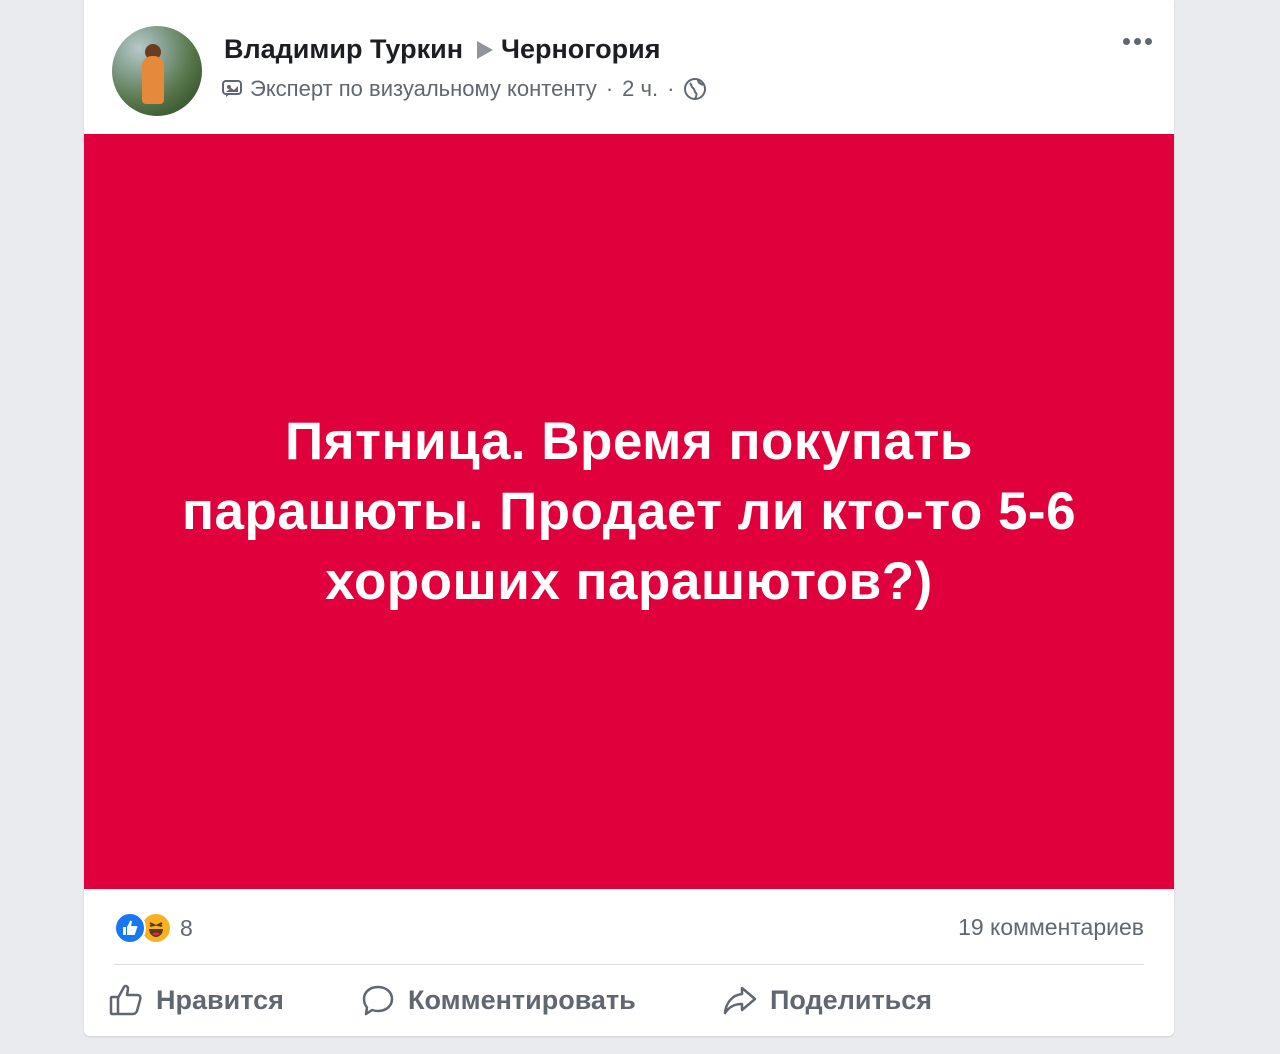 Image resolution: width=1280 pixels, height=1054 pixels. What do you see at coordinates (629, 964) in the screenshot?
I see `divider` at bounding box center [629, 964].